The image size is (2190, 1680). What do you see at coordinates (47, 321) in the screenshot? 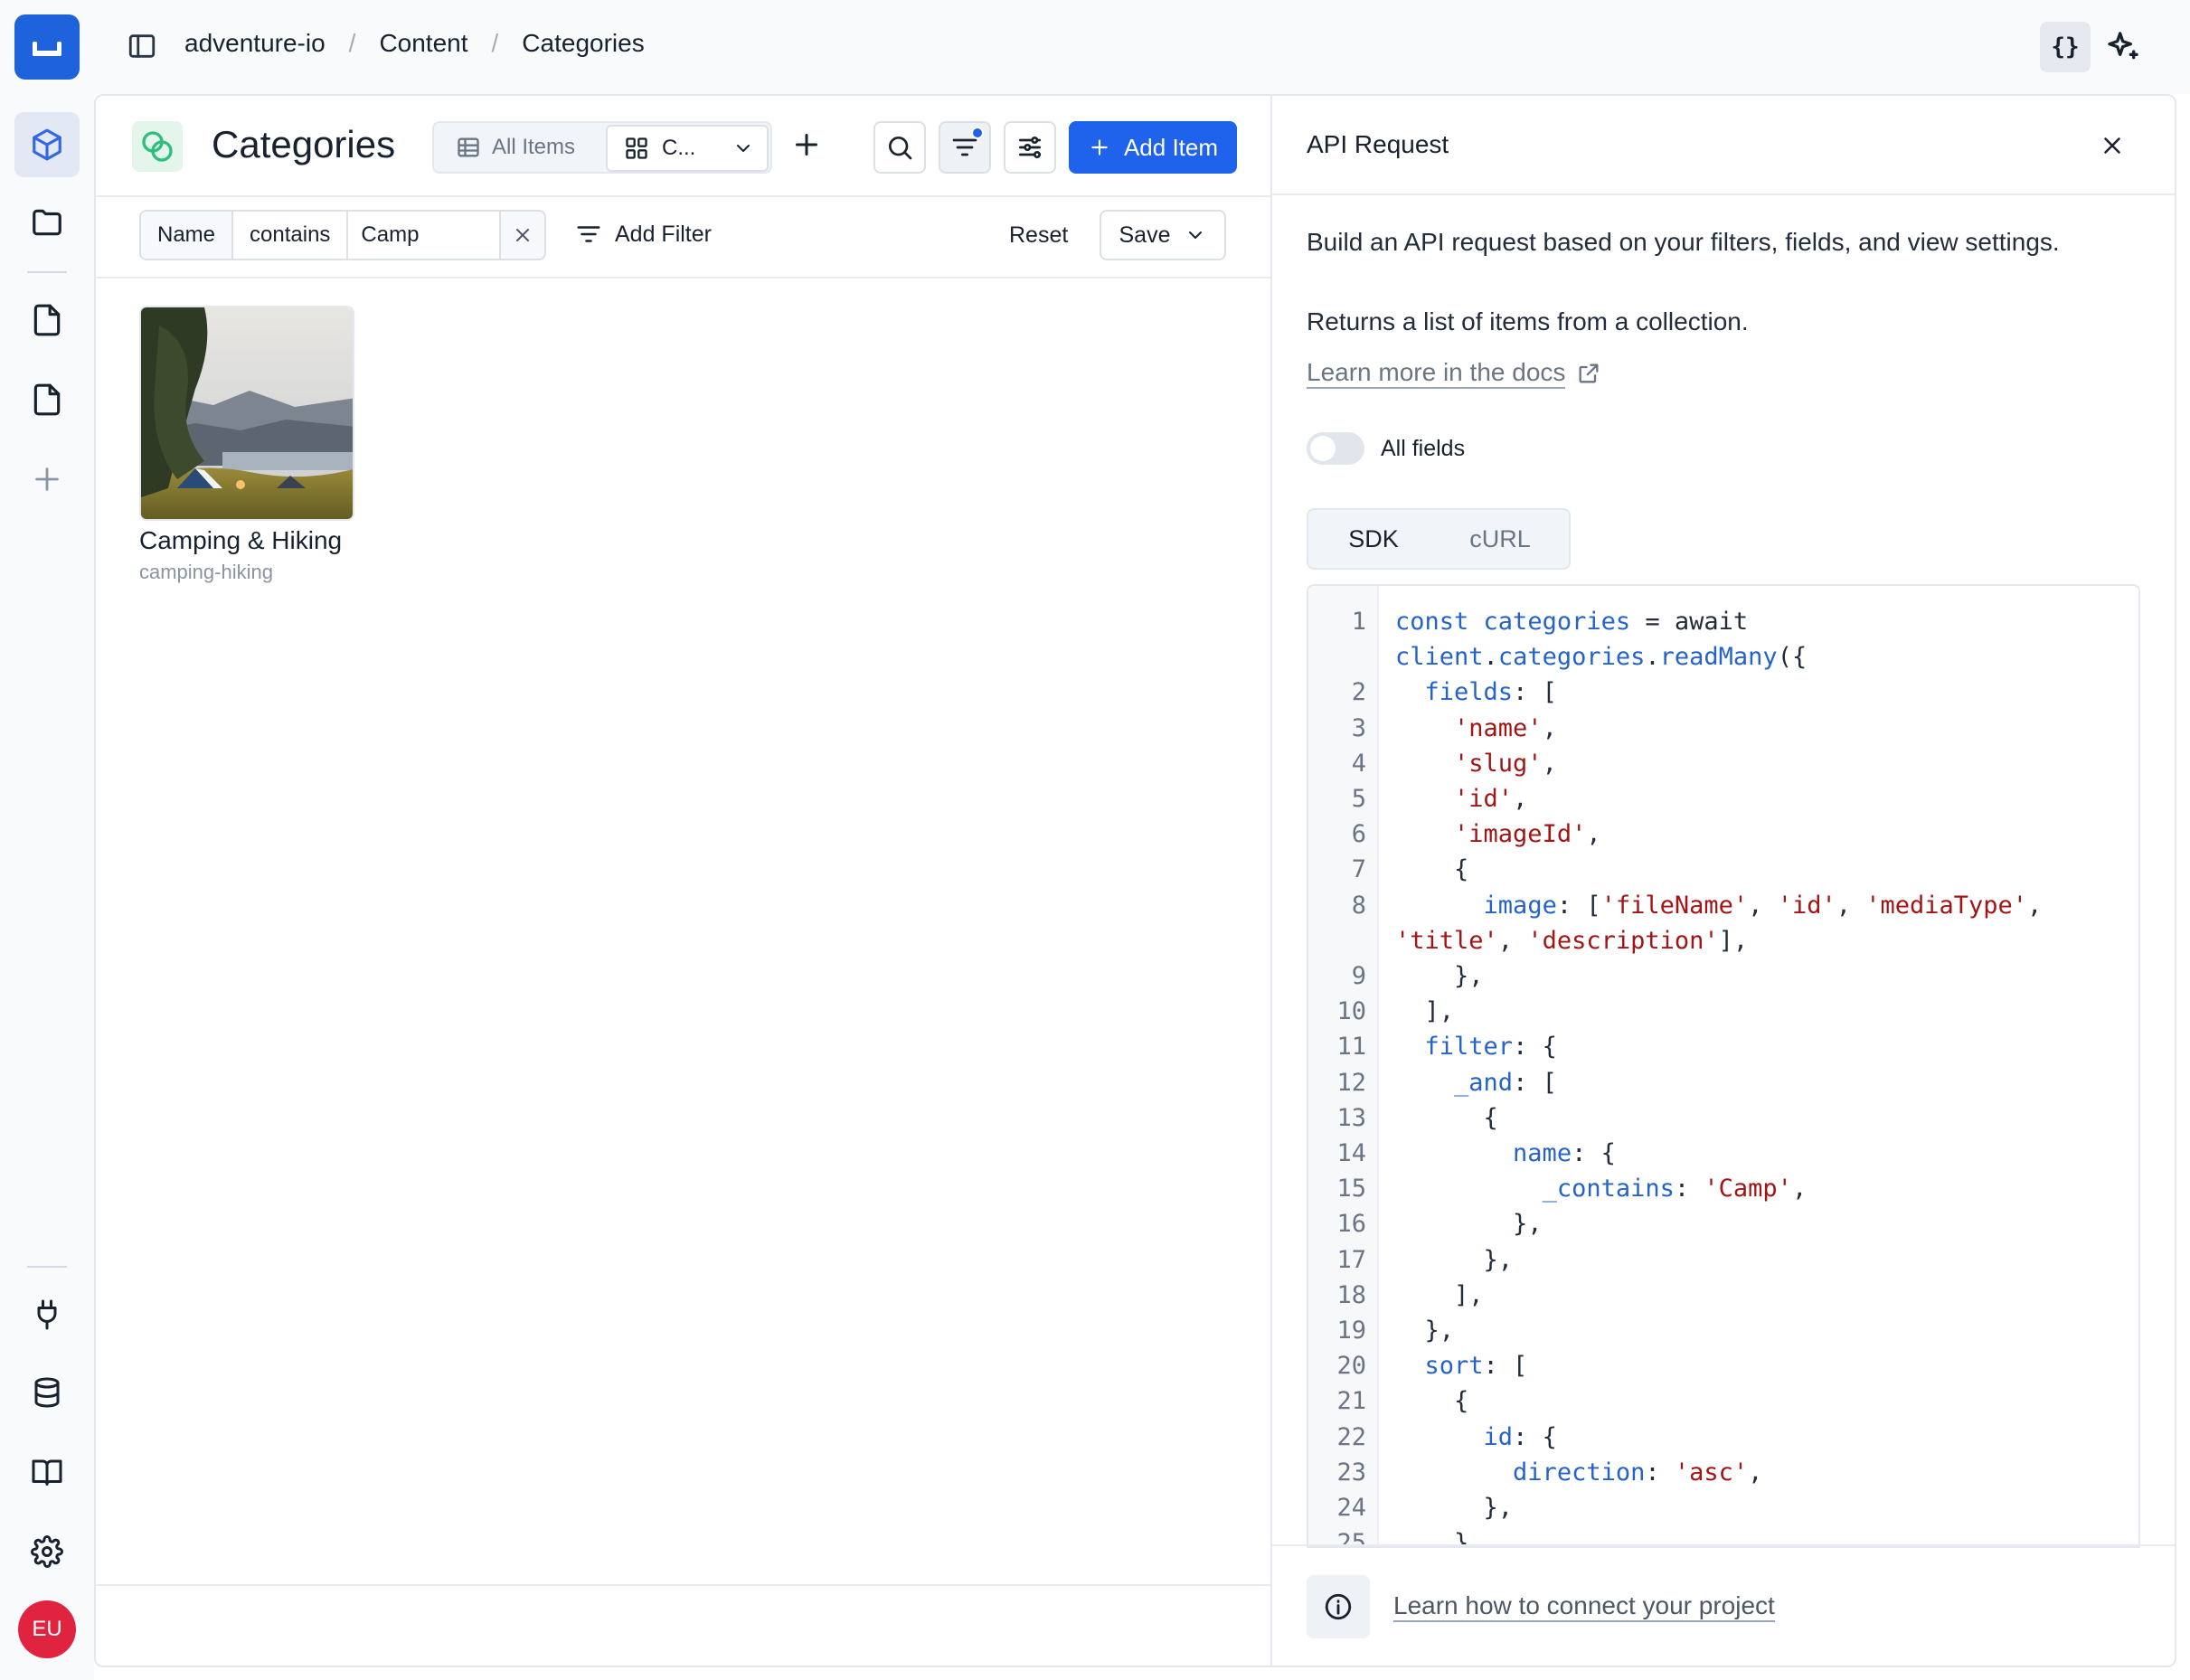
I see `document-module-button` at bounding box center [47, 321].